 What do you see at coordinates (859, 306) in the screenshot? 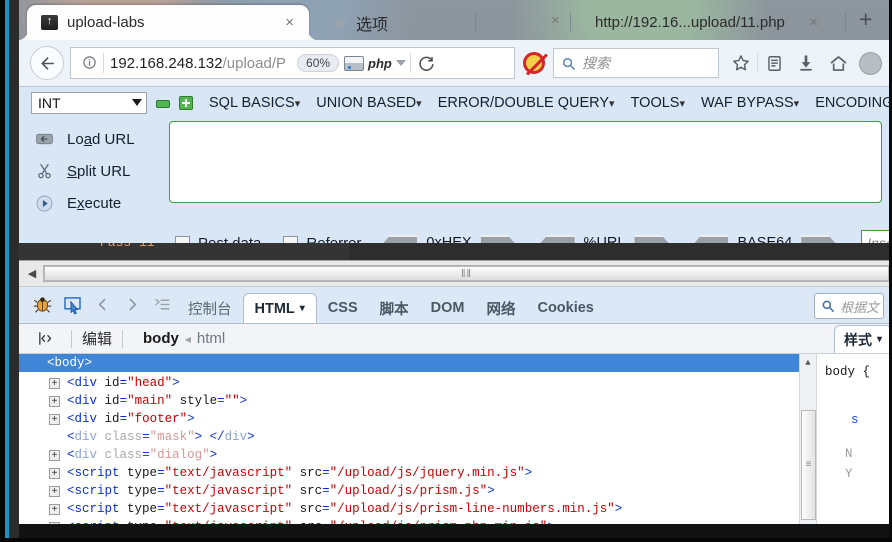
I see `firebug-search-input: 根据文` at bounding box center [859, 306].